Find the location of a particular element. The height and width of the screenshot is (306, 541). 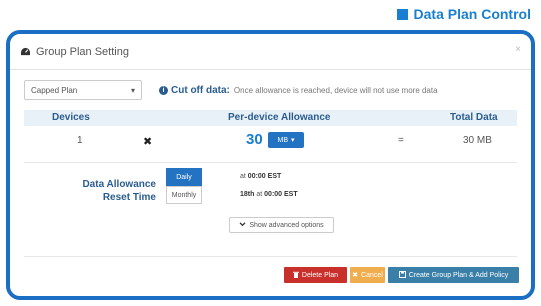

page-header-text: Data Plan Control is located at coordinates (472, 14).